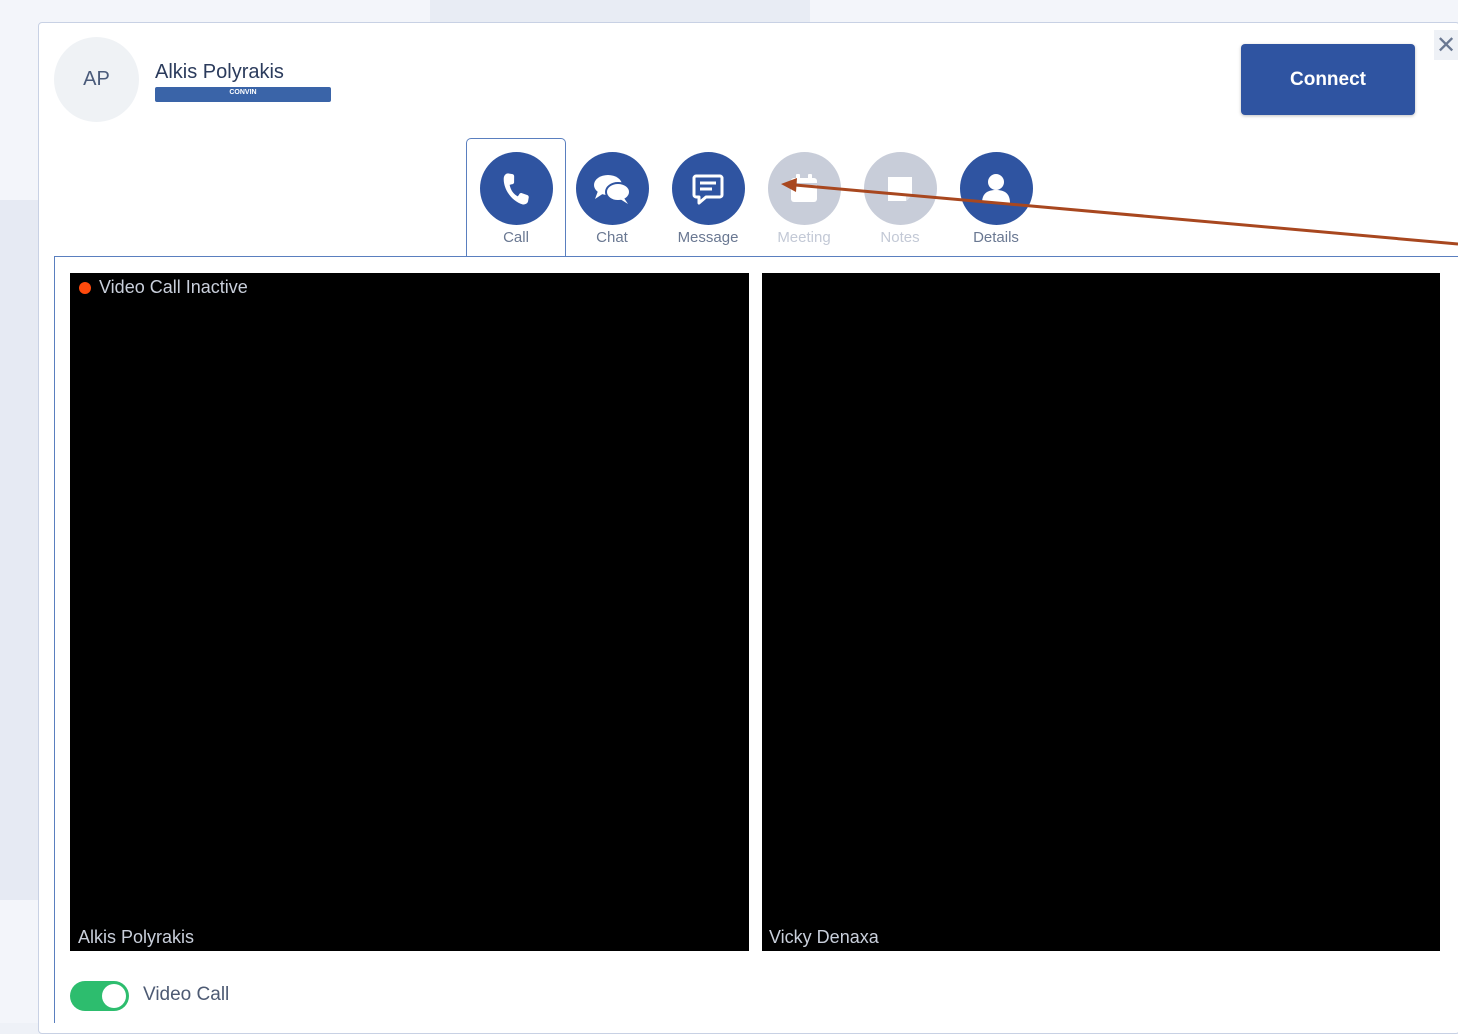 This screenshot has height=1034, width=1458. Describe the element at coordinates (136, 937) in the screenshot. I see `local-participant-name: Alkis Polyrakis` at that location.